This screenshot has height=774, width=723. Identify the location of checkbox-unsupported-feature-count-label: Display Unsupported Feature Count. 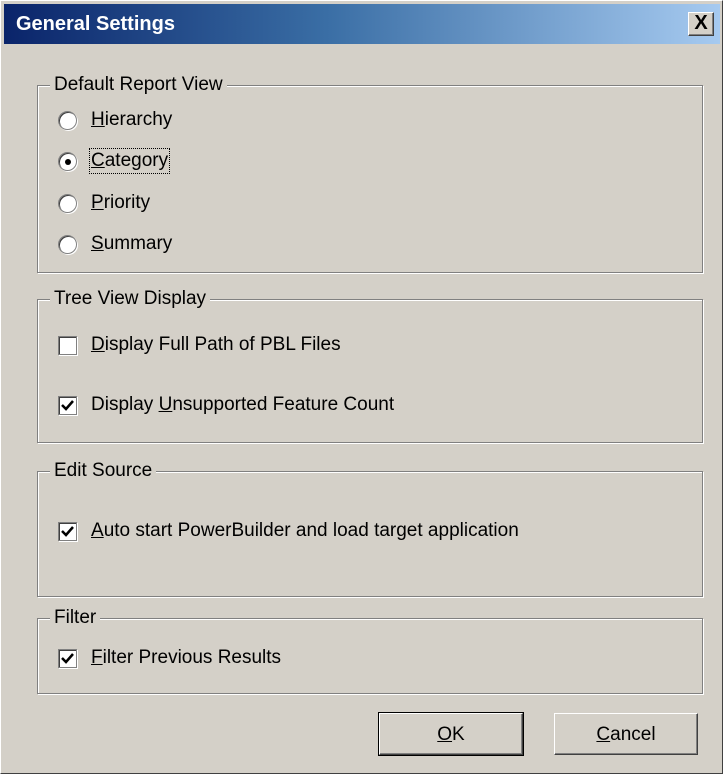
(243, 404).